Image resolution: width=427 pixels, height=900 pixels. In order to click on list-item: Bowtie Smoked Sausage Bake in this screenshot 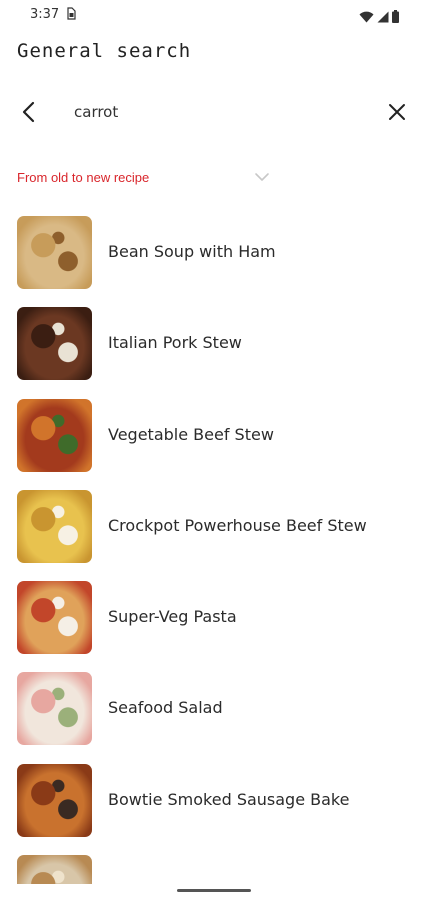, I will do `click(213, 805)`.